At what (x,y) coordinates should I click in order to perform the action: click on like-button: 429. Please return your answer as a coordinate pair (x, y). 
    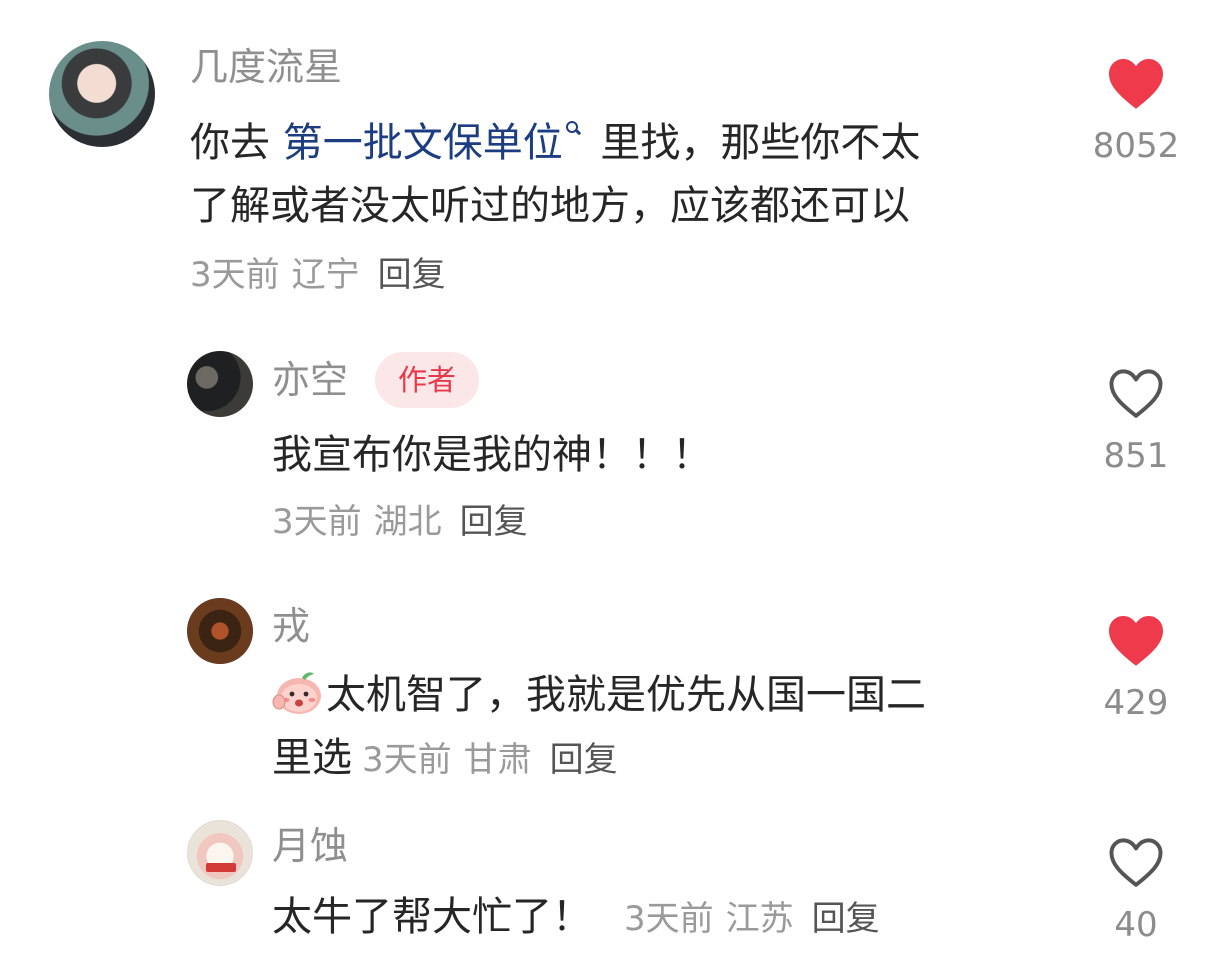
    Looking at the image, I should click on (1136, 669).